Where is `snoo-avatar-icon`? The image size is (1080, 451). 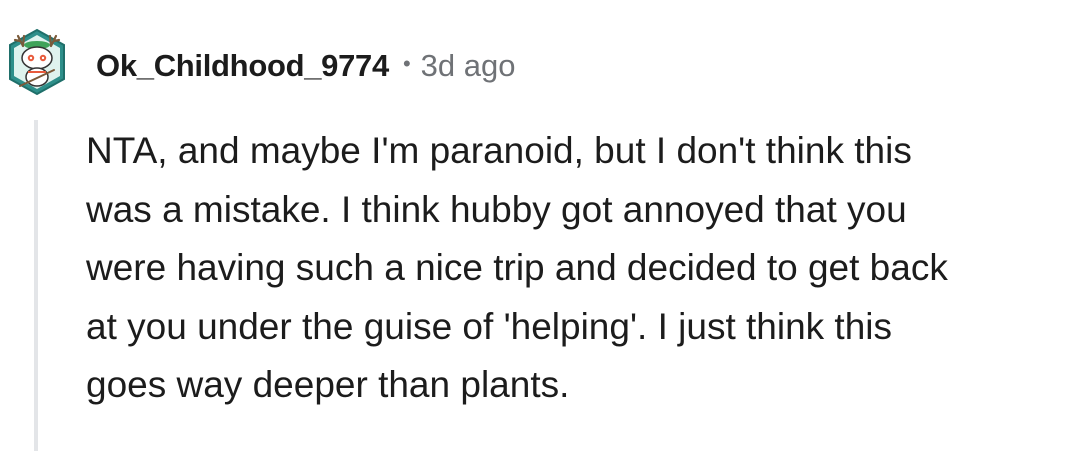
snoo-avatar-icon is located at coordinates (37, 62).